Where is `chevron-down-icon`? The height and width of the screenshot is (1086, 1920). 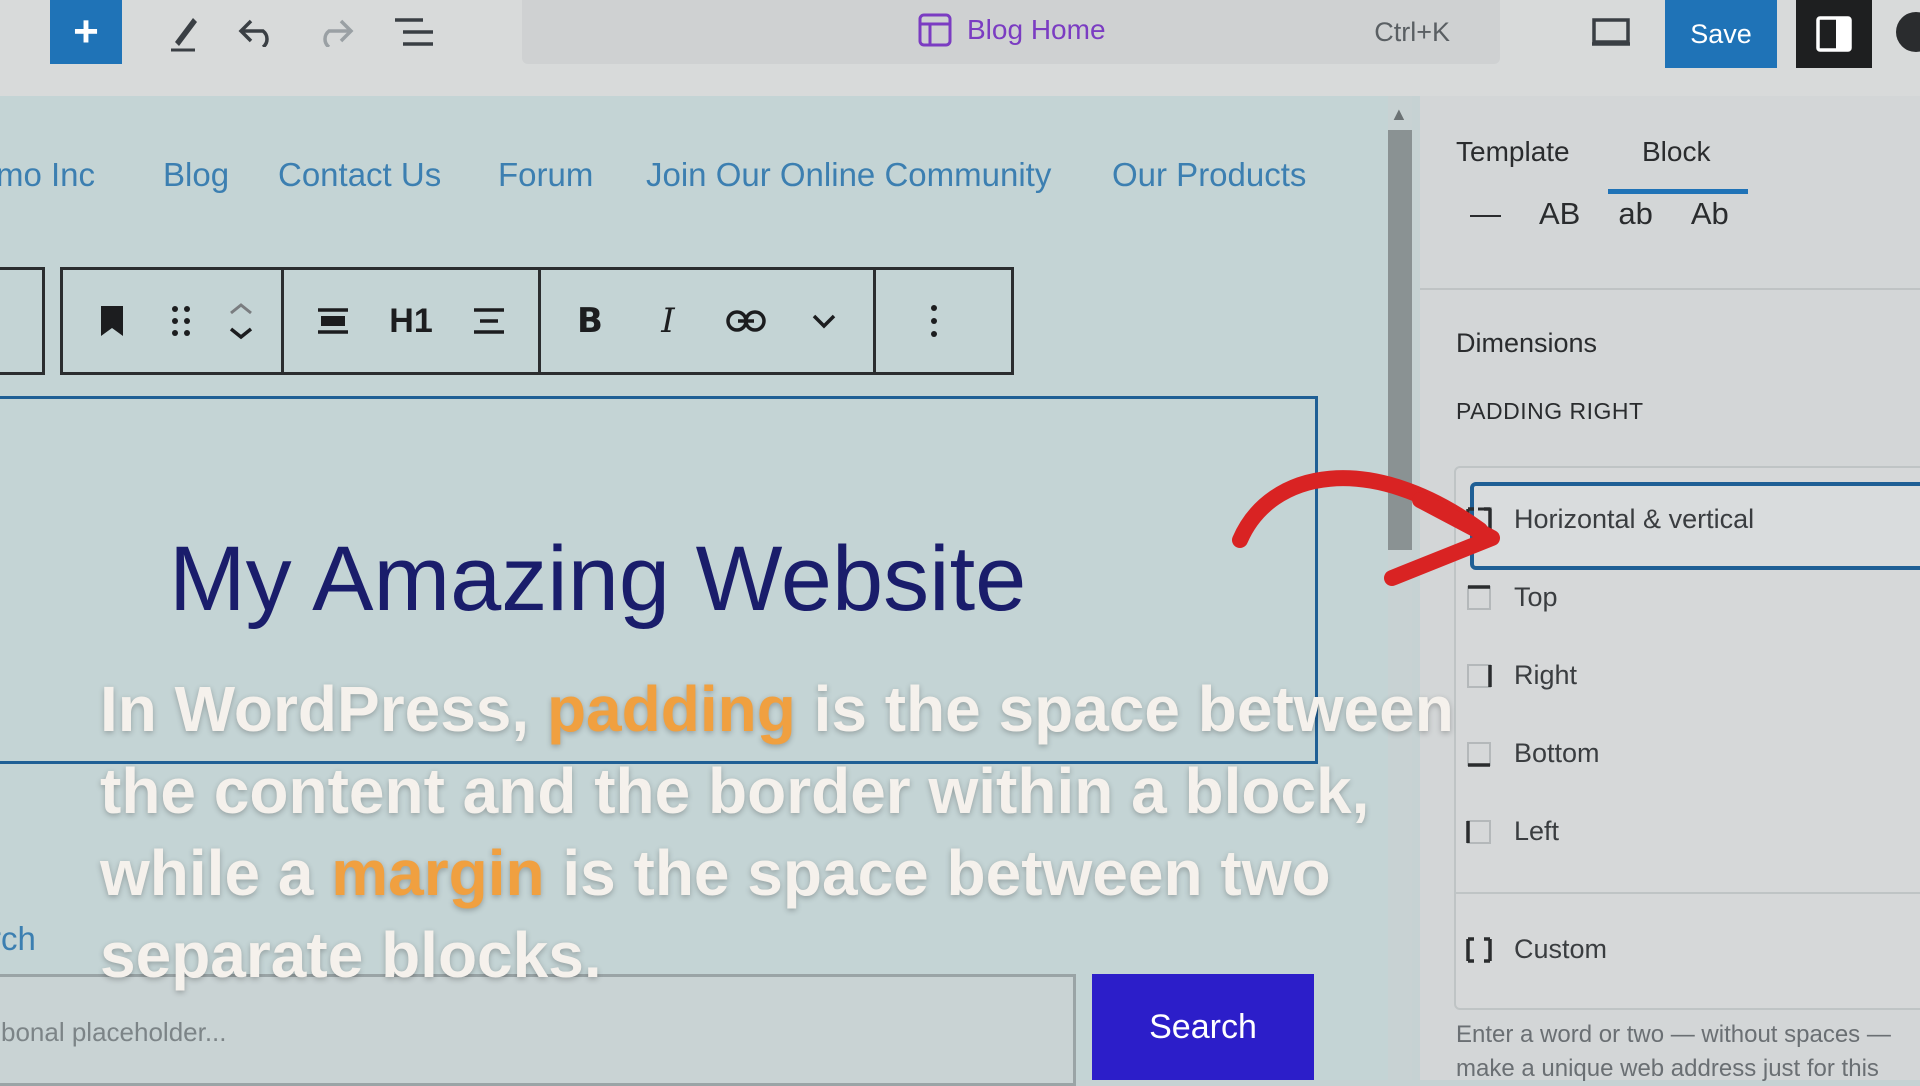
chevron-down-icon is located at coordinates (824, 321).